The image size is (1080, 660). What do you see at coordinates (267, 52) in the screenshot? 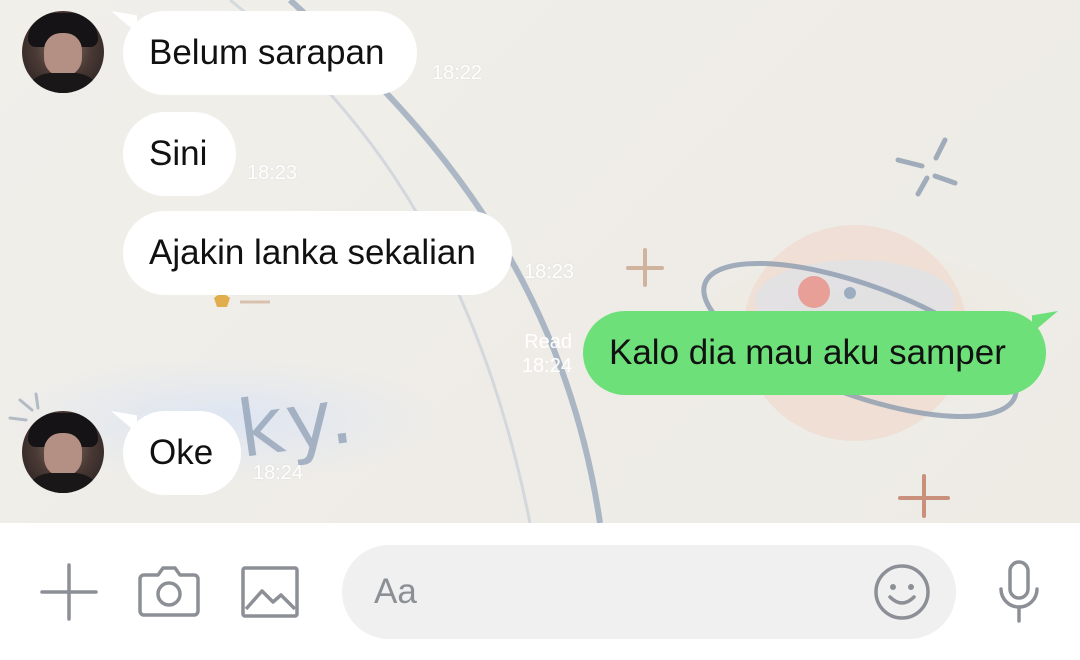
I see `message-text: Belum sarapan` at bounding box center [267, 52].